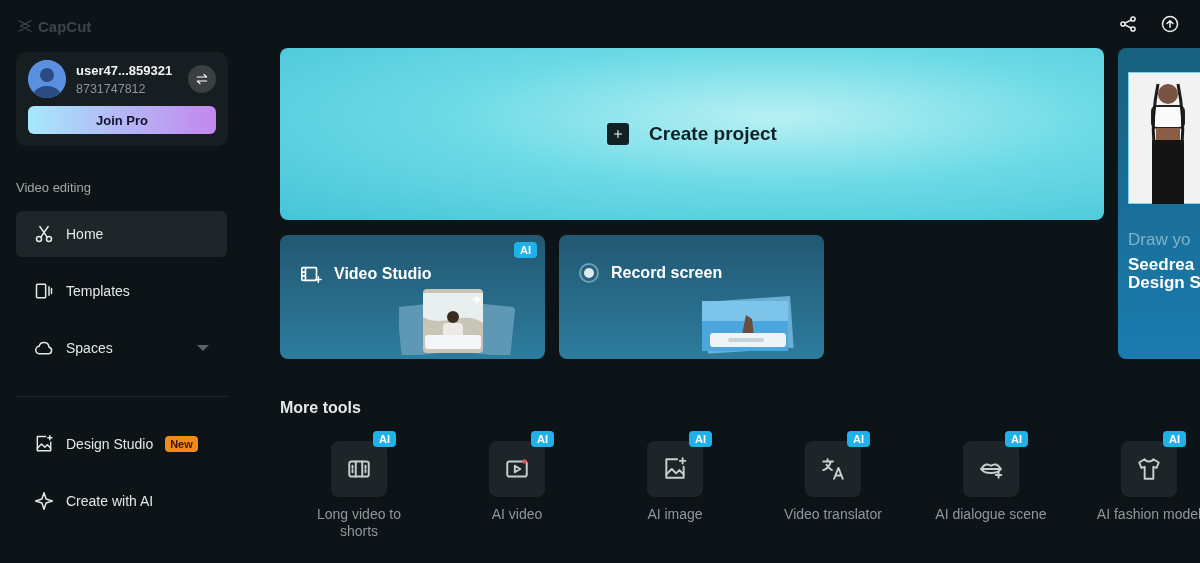 Image resolution: width=1200 pixels, height=563 pixels. I want to click on record-screen-card: Record screen, so click(691, 297).